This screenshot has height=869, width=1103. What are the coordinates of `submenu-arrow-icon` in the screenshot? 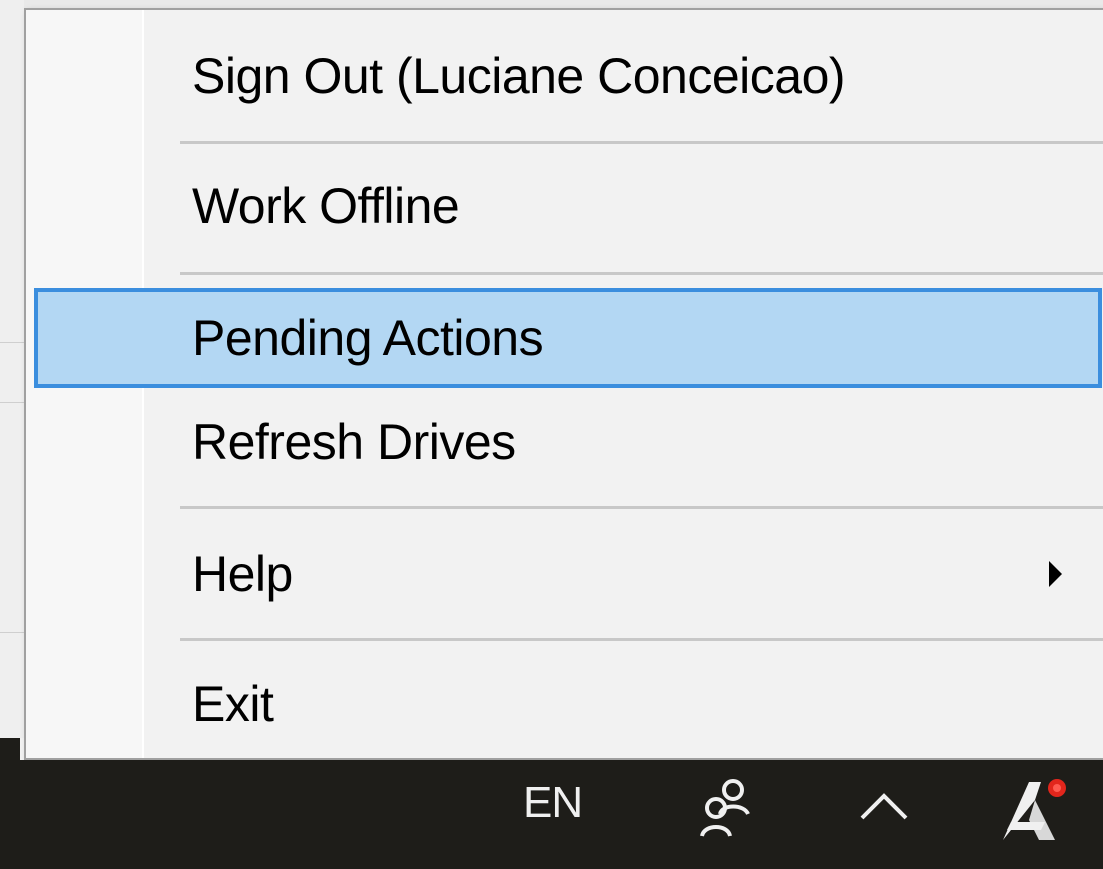 It's located at (1055, 574).